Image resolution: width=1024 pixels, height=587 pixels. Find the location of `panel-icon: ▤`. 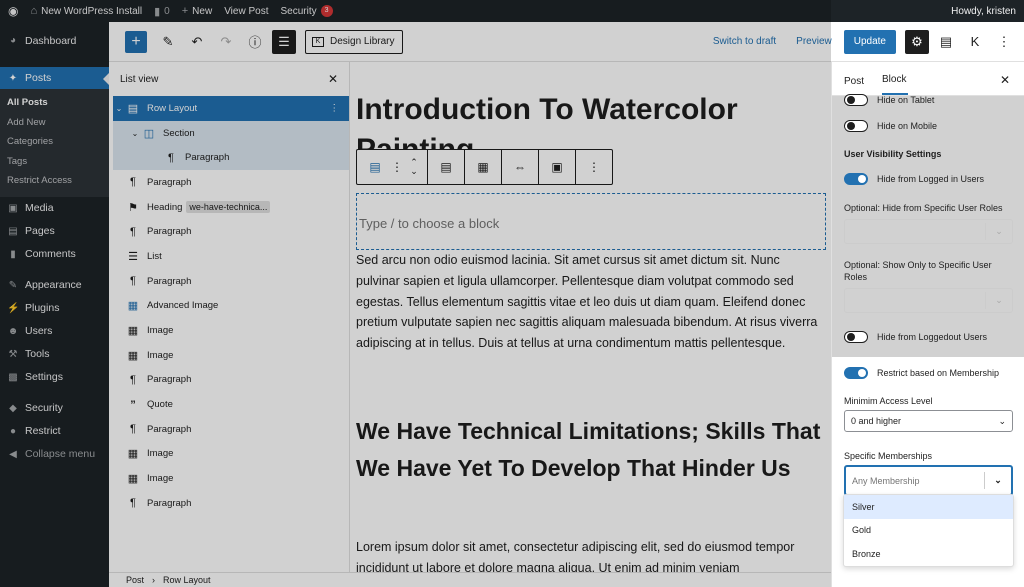

panel-icon: ▤ is located at coordinates (946, 41).